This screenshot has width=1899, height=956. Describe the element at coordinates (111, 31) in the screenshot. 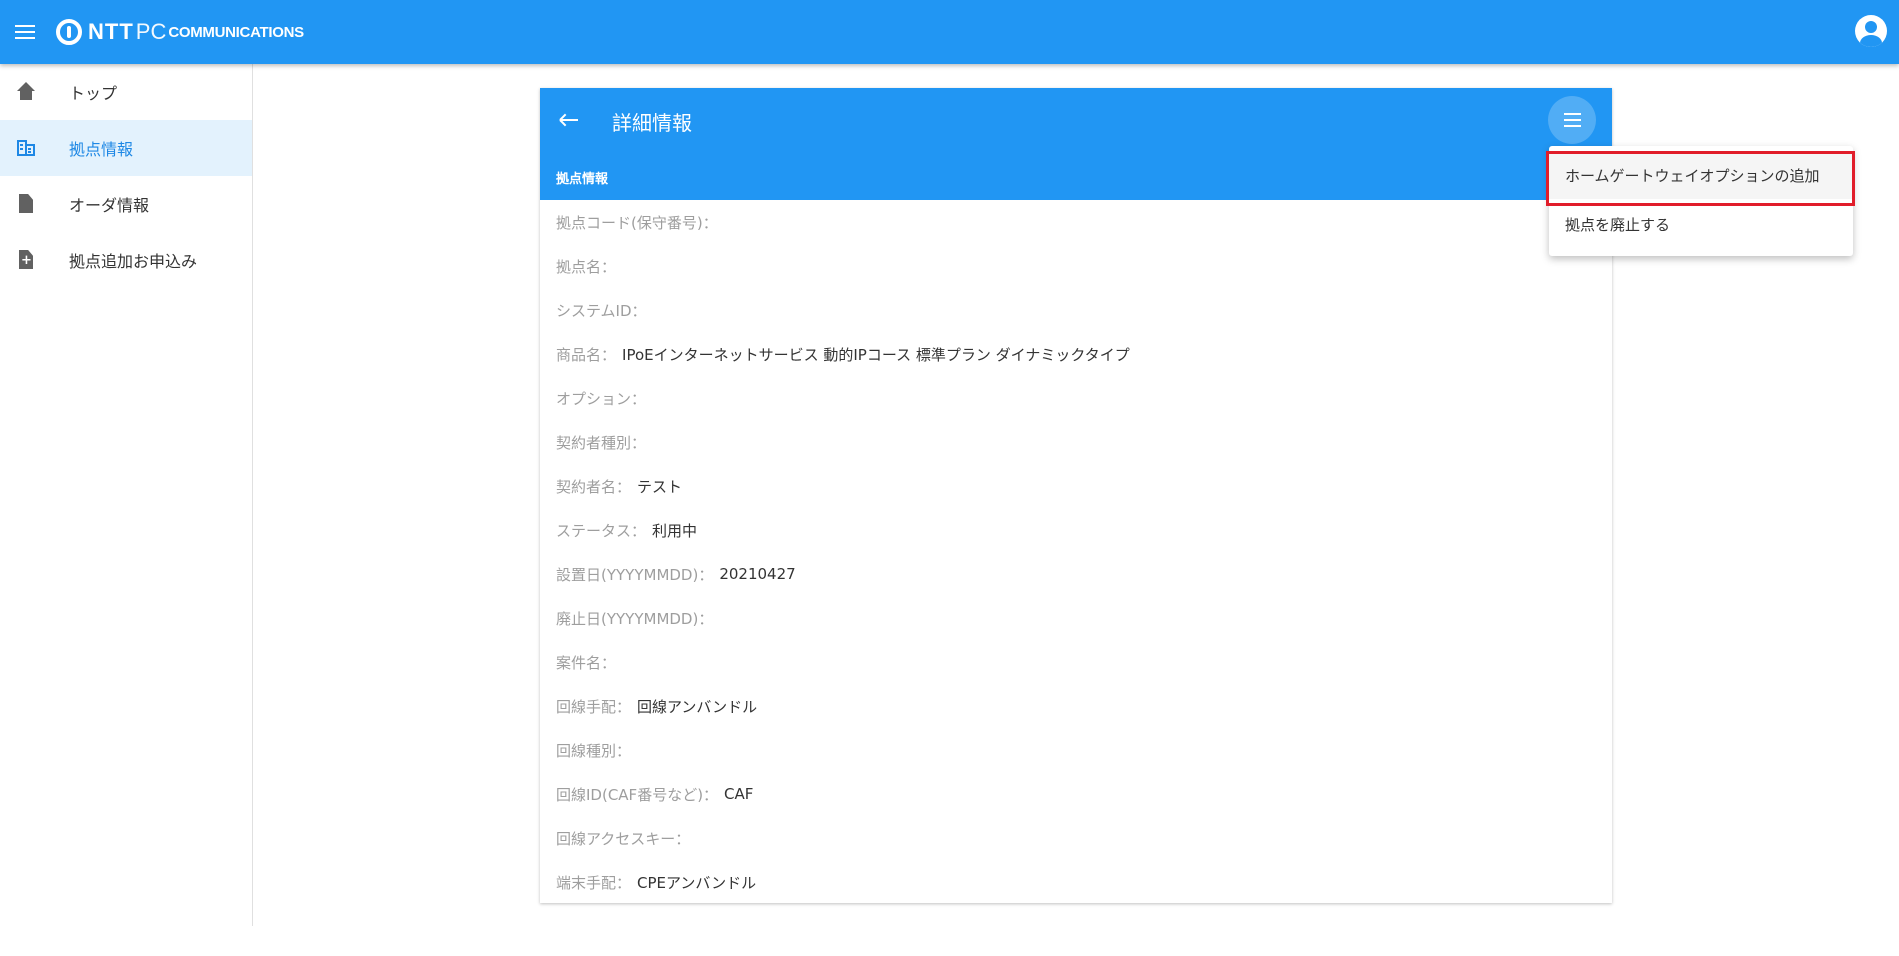

I see `logo-ntt: NTT` at that location.